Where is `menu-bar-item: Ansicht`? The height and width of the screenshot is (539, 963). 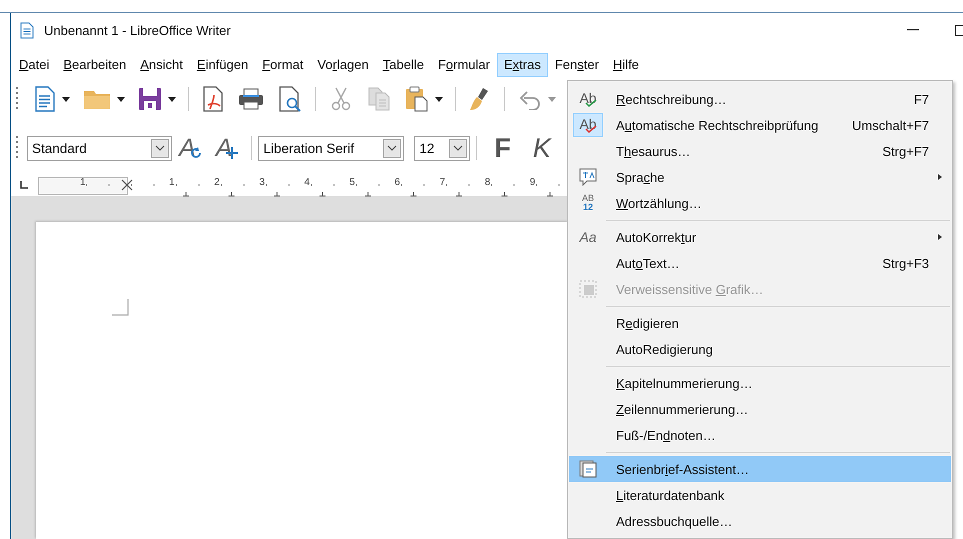 menu-bar-item: Ansicht is located at coordinates (161, 65).